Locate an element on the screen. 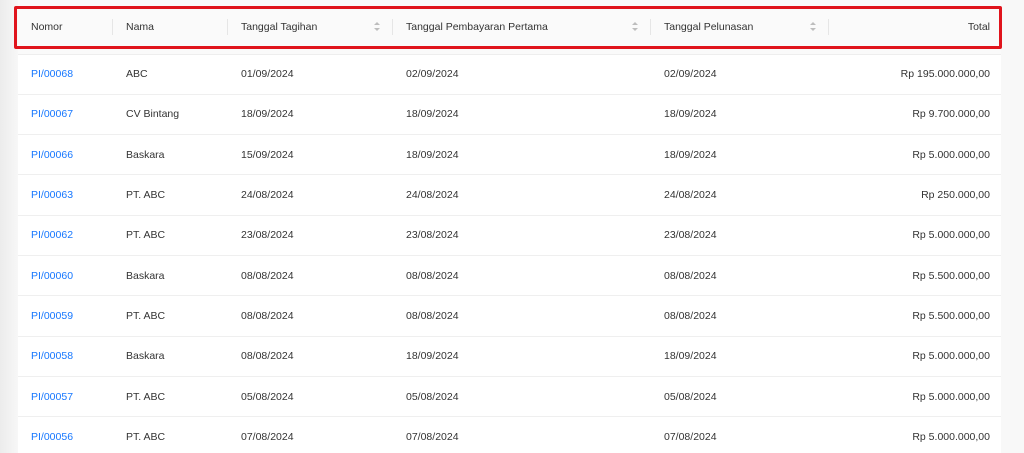 This screenshot has height=453, width=1024. total-amount-cell: Rp 195.000.000,00 is located at coordinates (915, 74).